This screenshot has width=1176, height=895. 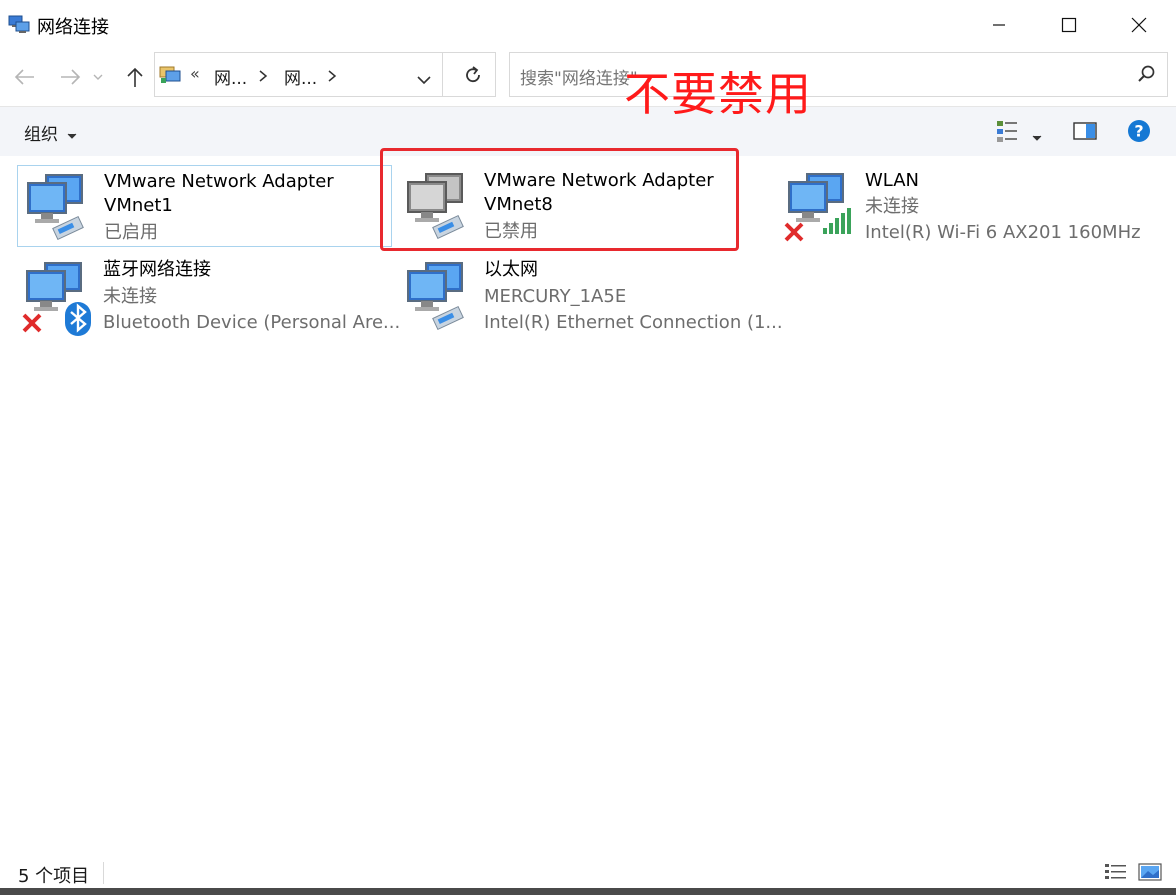 I want to click on change-view-icon, so click(x=1008, y=133).